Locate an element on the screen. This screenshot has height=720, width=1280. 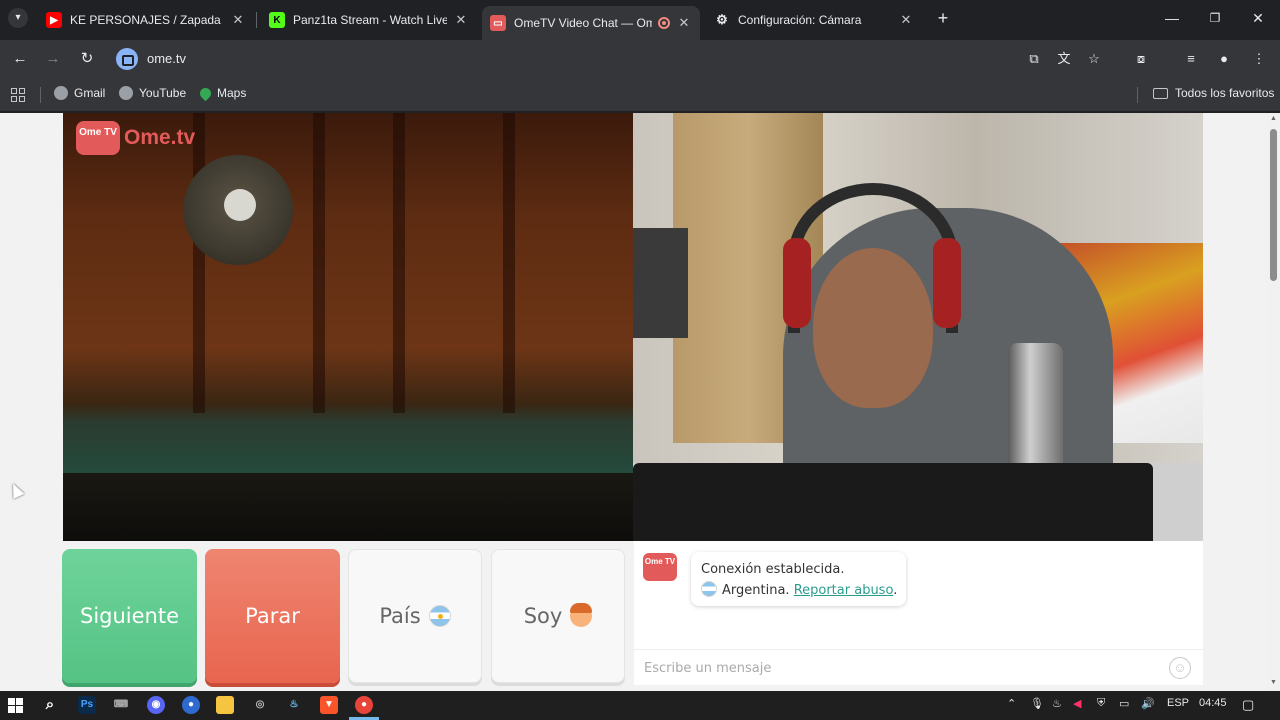
clock: 04:45 is located at coordinates (1213, 703).